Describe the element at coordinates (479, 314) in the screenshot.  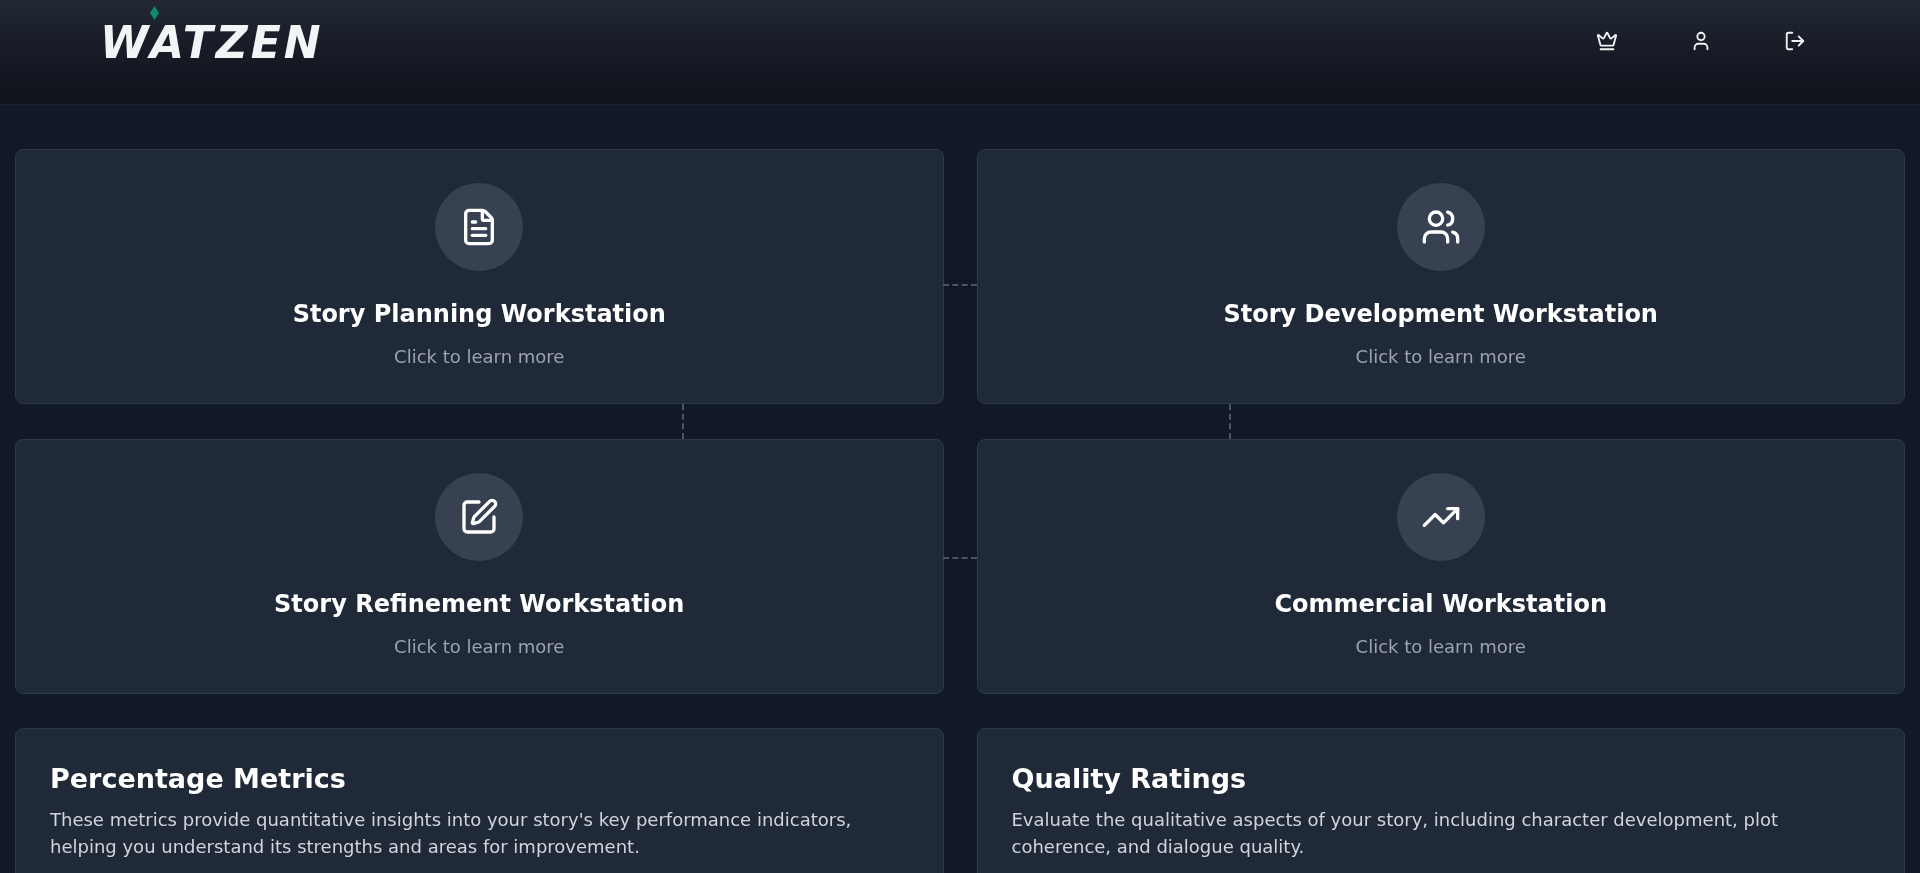
I see `card-title: Story Planning Workstation` at that location.